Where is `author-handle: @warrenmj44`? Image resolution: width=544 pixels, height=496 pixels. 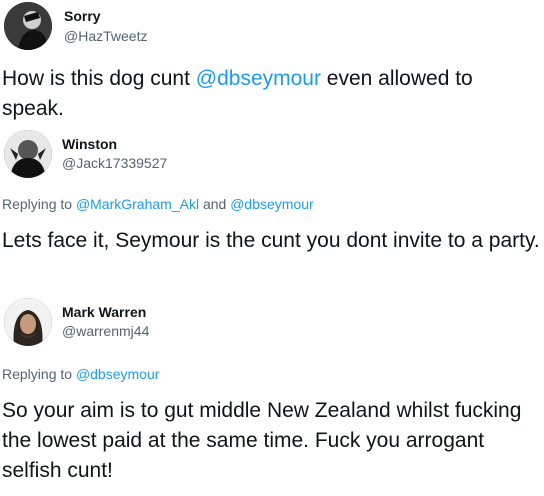 author-handle: @warrenmj44 is located at coordinates (105, 331).